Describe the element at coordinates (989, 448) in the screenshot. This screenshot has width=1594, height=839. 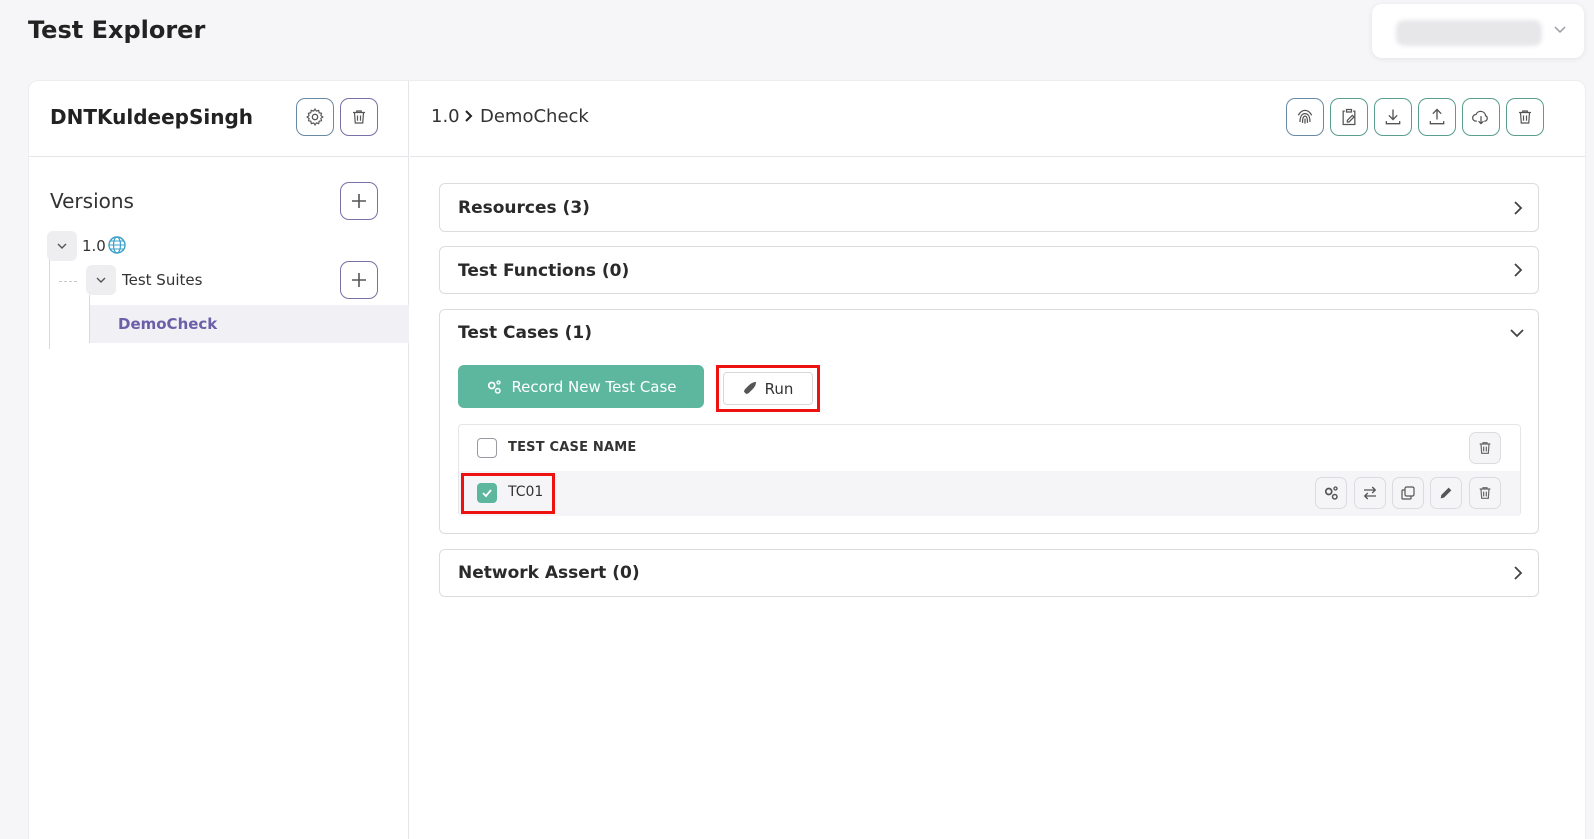
I see `table-header: TEST CASE NAME` at that location.